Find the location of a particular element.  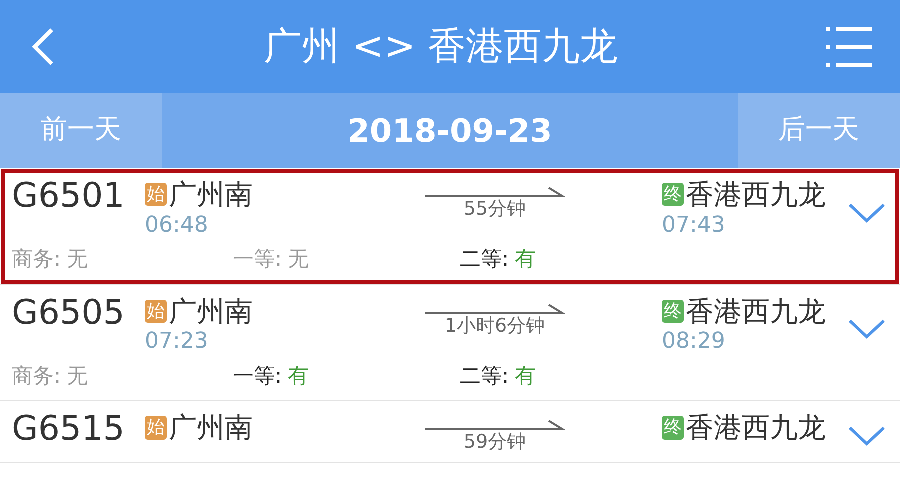

train-row: G6515 始 广州南 59分钟 终 香港西九龙 is located at coordinates (450, 432).